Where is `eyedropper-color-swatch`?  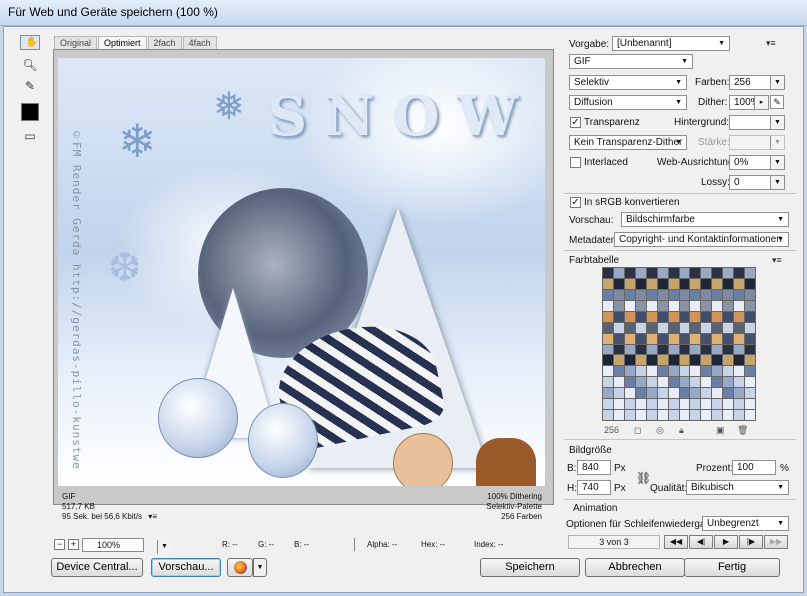 eyedropper-color-swatch is located at coordinates (30, 112).